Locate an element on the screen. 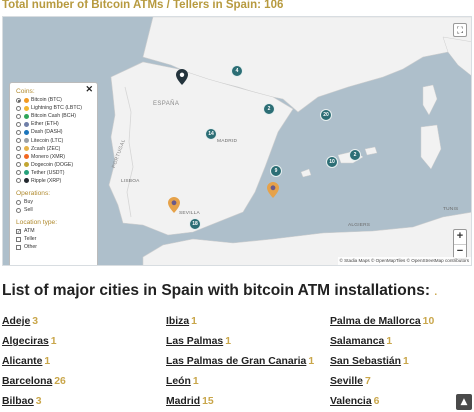  city-item: Las Palmas 1 is located at coordinates (246, 346).